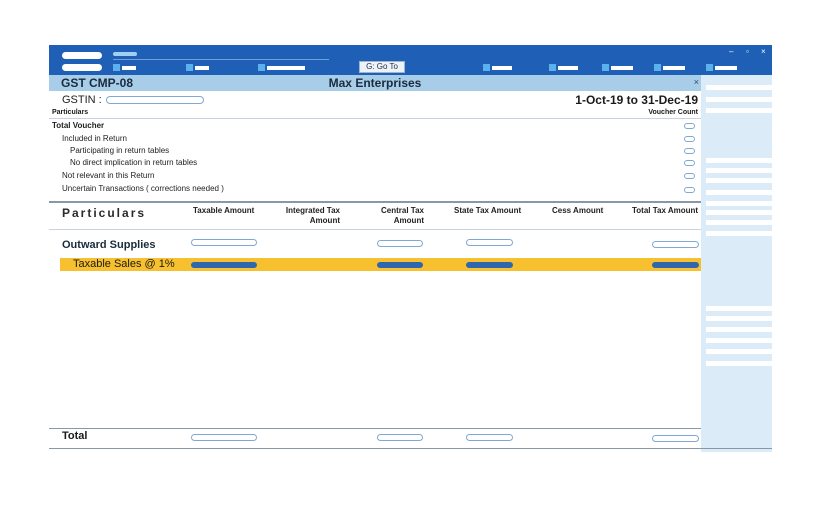 This screenshot has width=822, height=520. Describe the element at coordinates (400, 243) in the screenshot. I see `outward-central-value` at that location.